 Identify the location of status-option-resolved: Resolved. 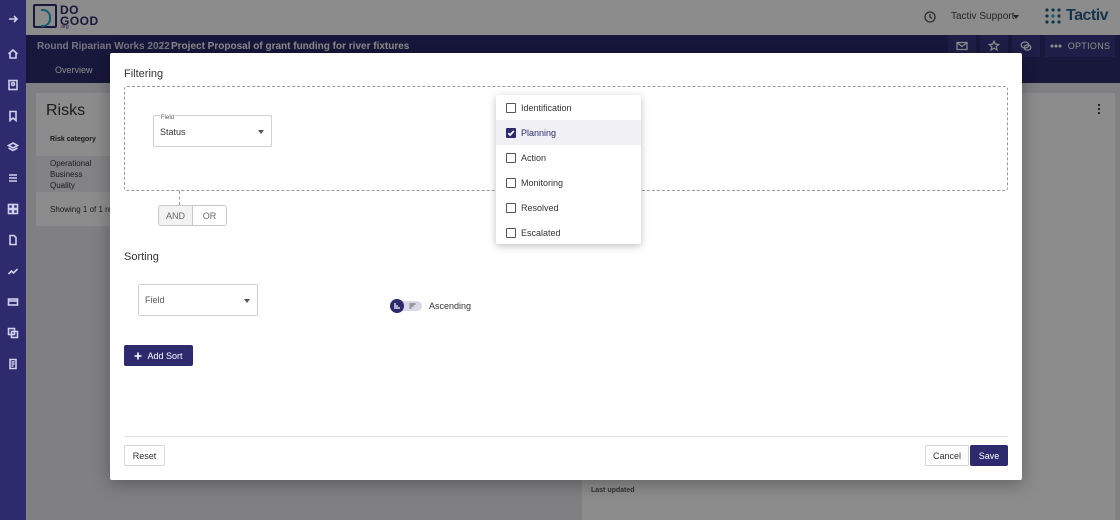
(568, 207).